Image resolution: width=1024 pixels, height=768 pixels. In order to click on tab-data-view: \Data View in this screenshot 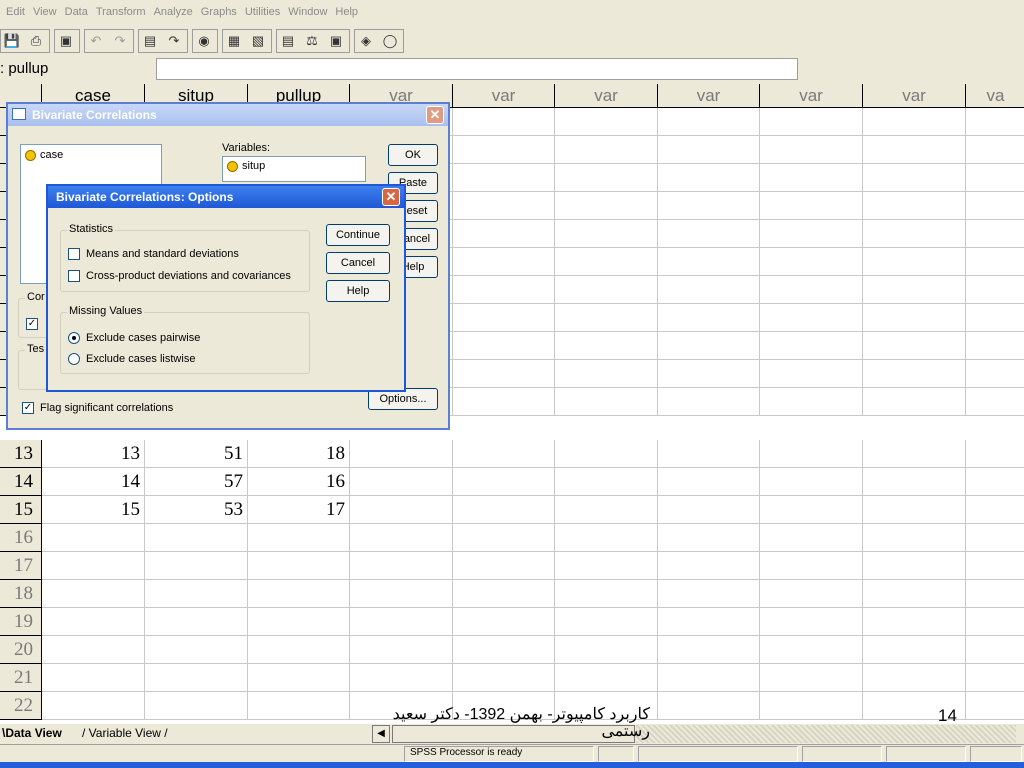, I will do `click(32, 734)`.